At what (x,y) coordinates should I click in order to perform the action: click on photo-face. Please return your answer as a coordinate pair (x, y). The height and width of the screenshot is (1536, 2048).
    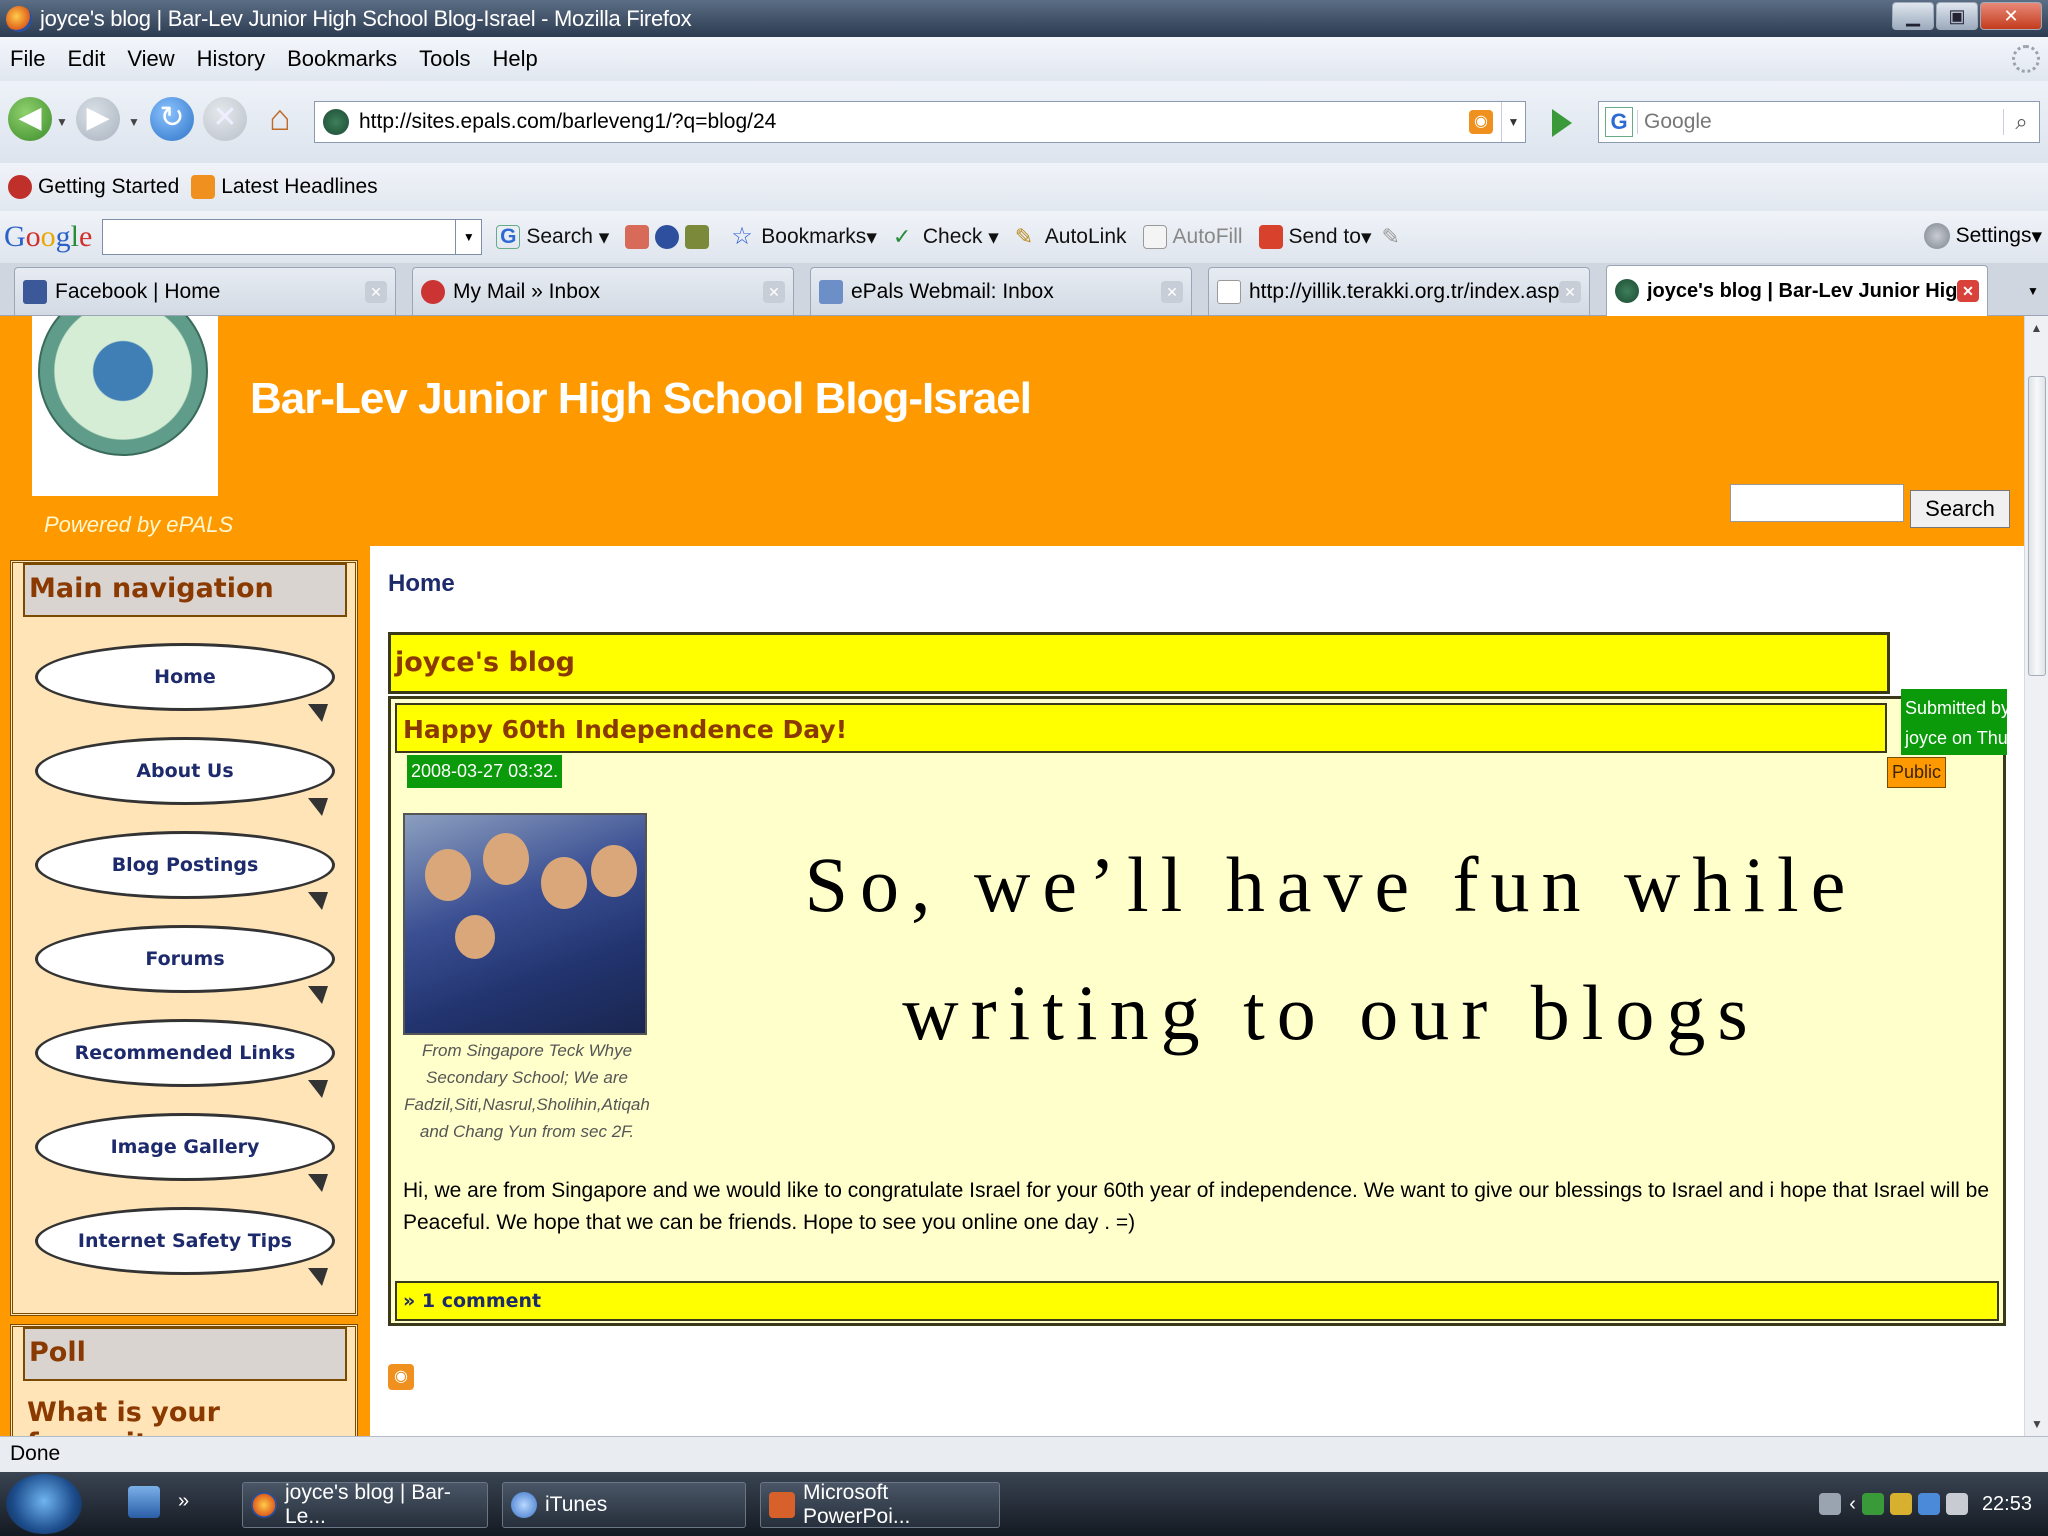
    Looking at the image, I should click on (448, 875).